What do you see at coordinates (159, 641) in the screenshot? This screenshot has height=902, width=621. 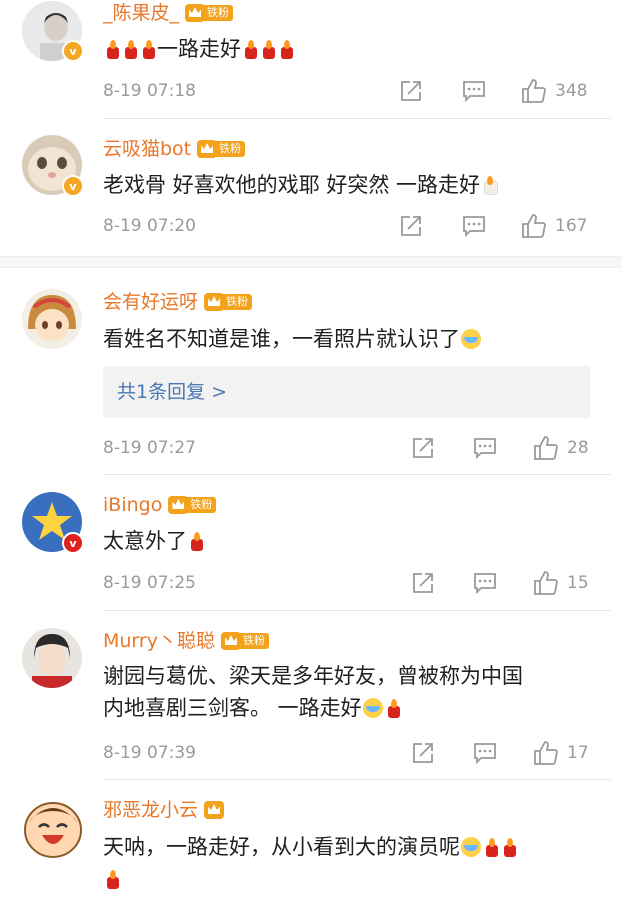 I see `username-text: Murry丶聪聪` at bounding box center [159, 641].